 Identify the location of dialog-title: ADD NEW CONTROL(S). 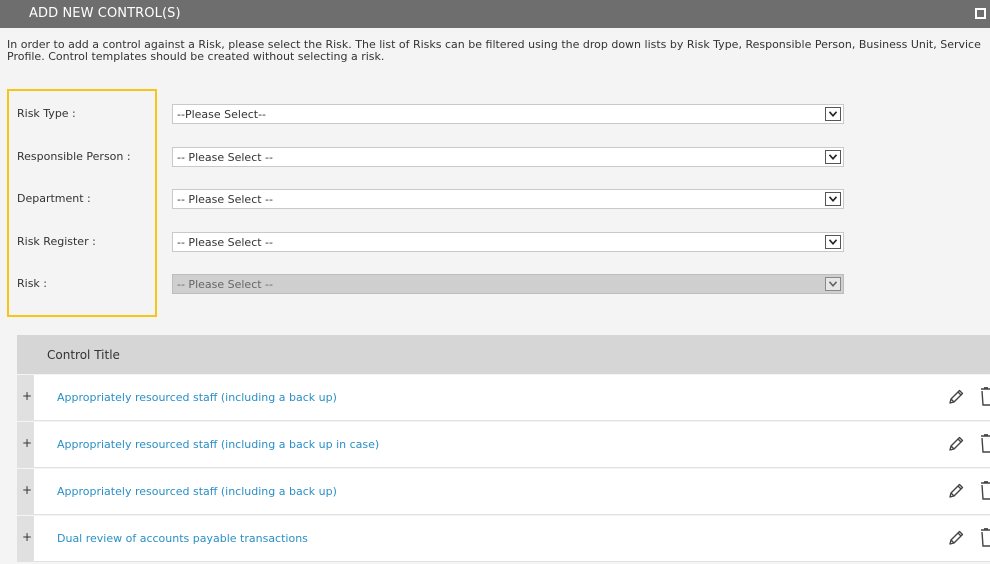
(105, 13).